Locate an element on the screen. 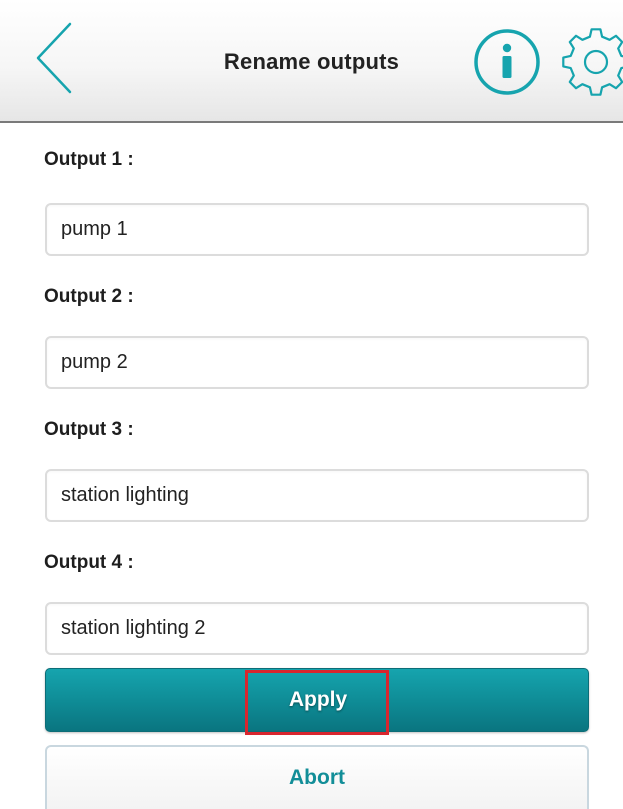 The width and height of the screenshot is (623, 809). abort-button: Abort is located at coordinates (317, 777).